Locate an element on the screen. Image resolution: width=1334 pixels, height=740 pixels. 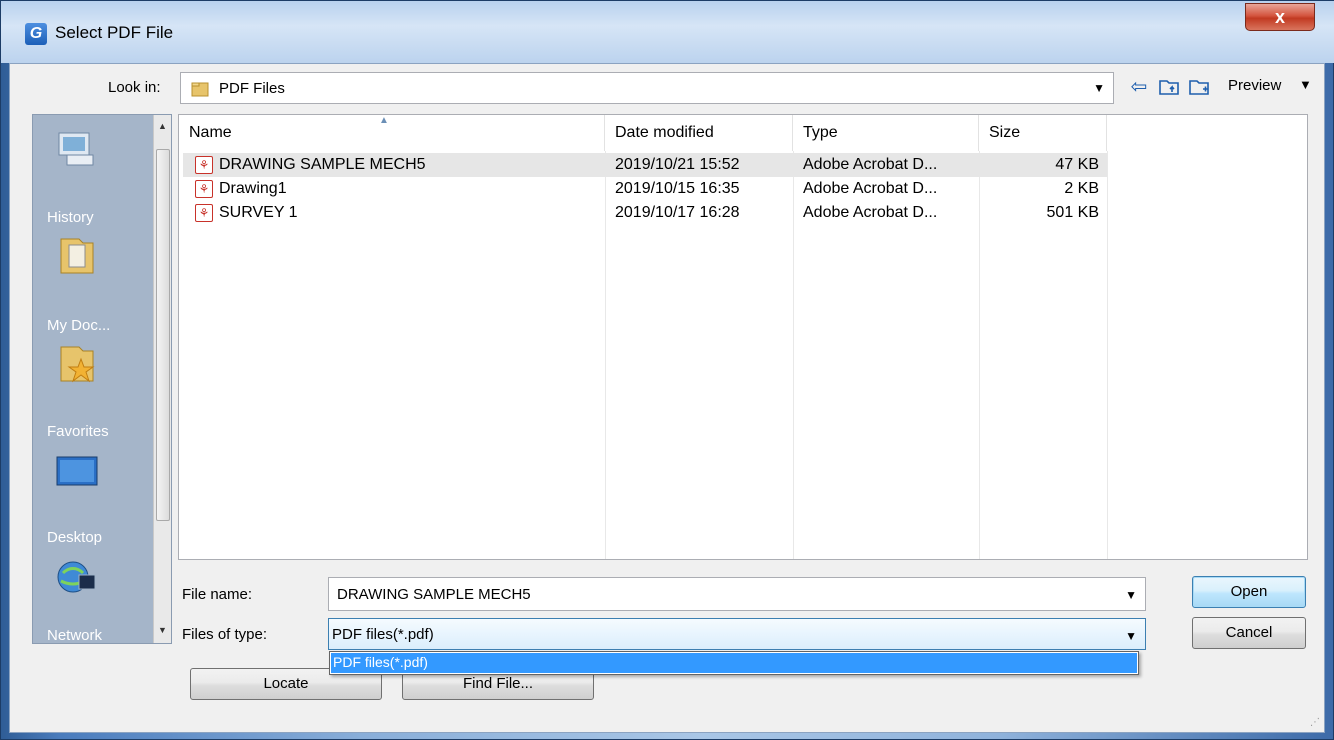
history-icon is located at coordinates (77, 149).